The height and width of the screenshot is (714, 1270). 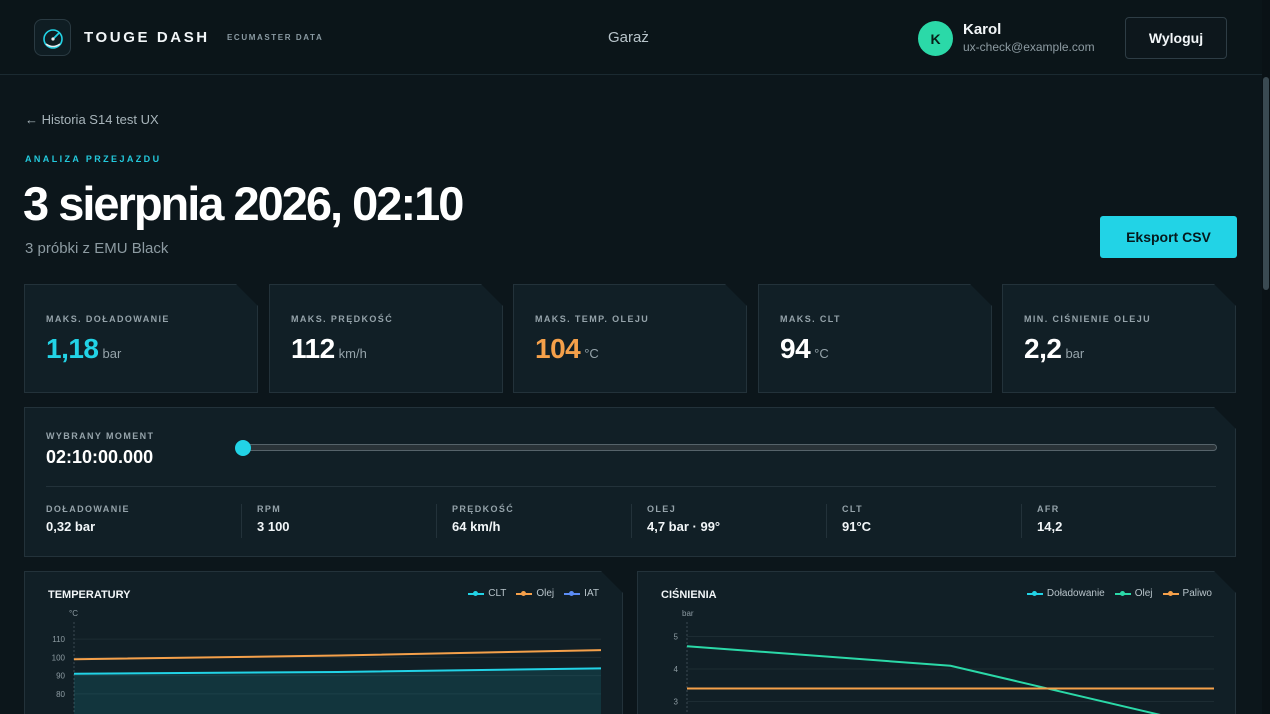 What do you see at coordinates (97, 248) in the screenshot?
I see `page-subtitle: 3 próbki z EMU Black` at bounding box center [97, 248].